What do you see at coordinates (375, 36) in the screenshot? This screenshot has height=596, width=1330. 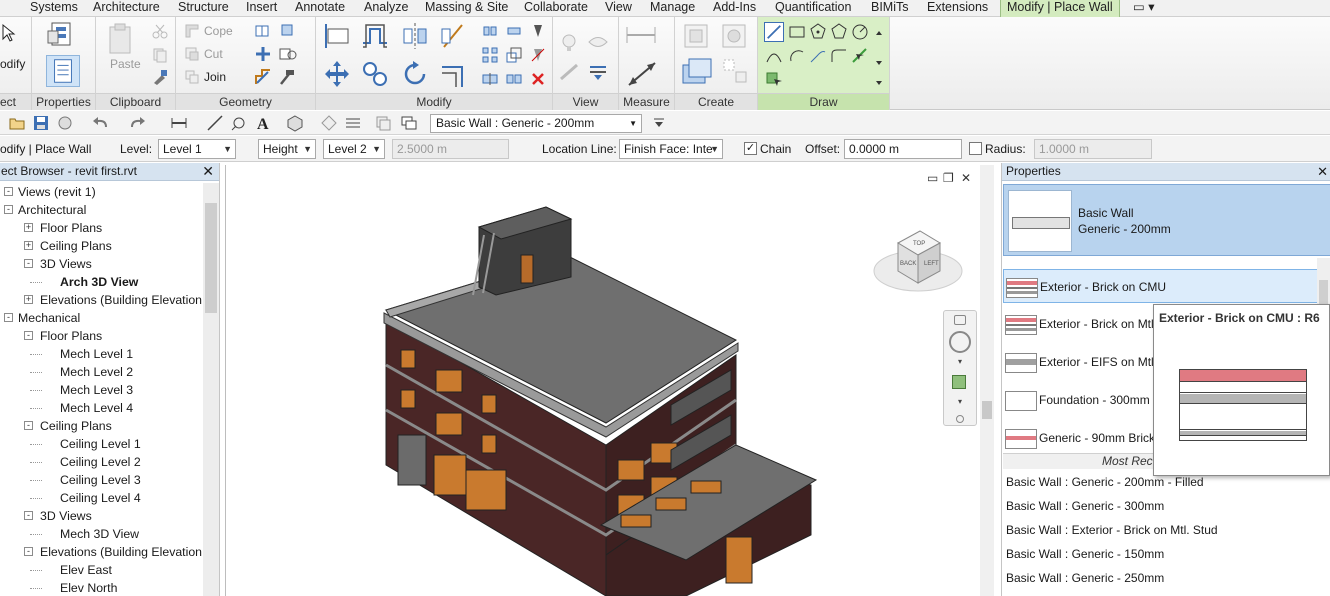 I see `offset-icon` at bounding box center [375, 36].